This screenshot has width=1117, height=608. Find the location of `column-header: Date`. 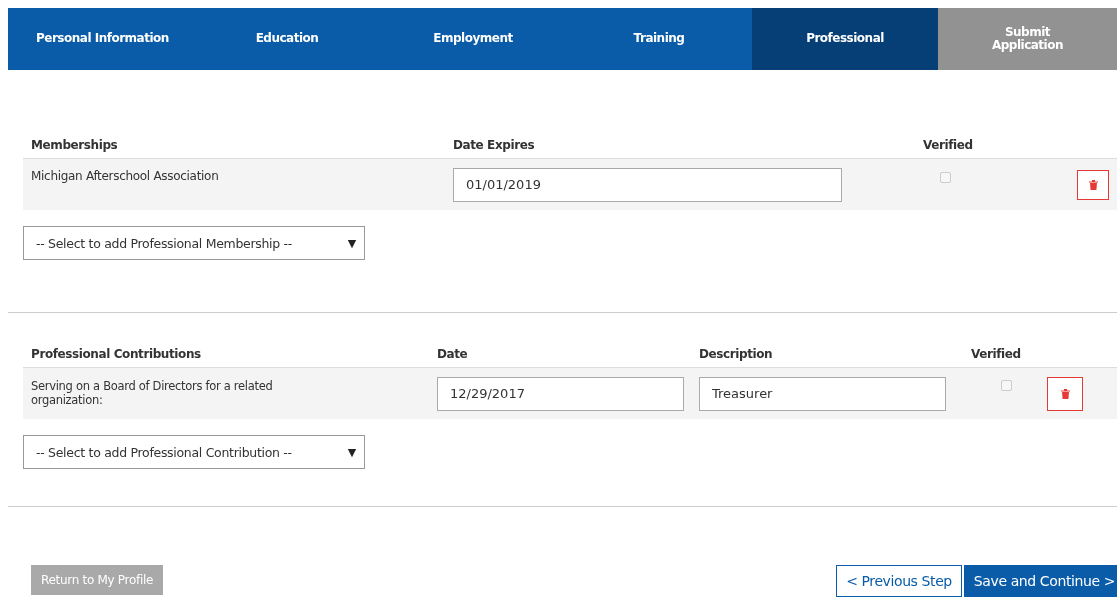

column-header: Date is located at coordinates (453, 354).